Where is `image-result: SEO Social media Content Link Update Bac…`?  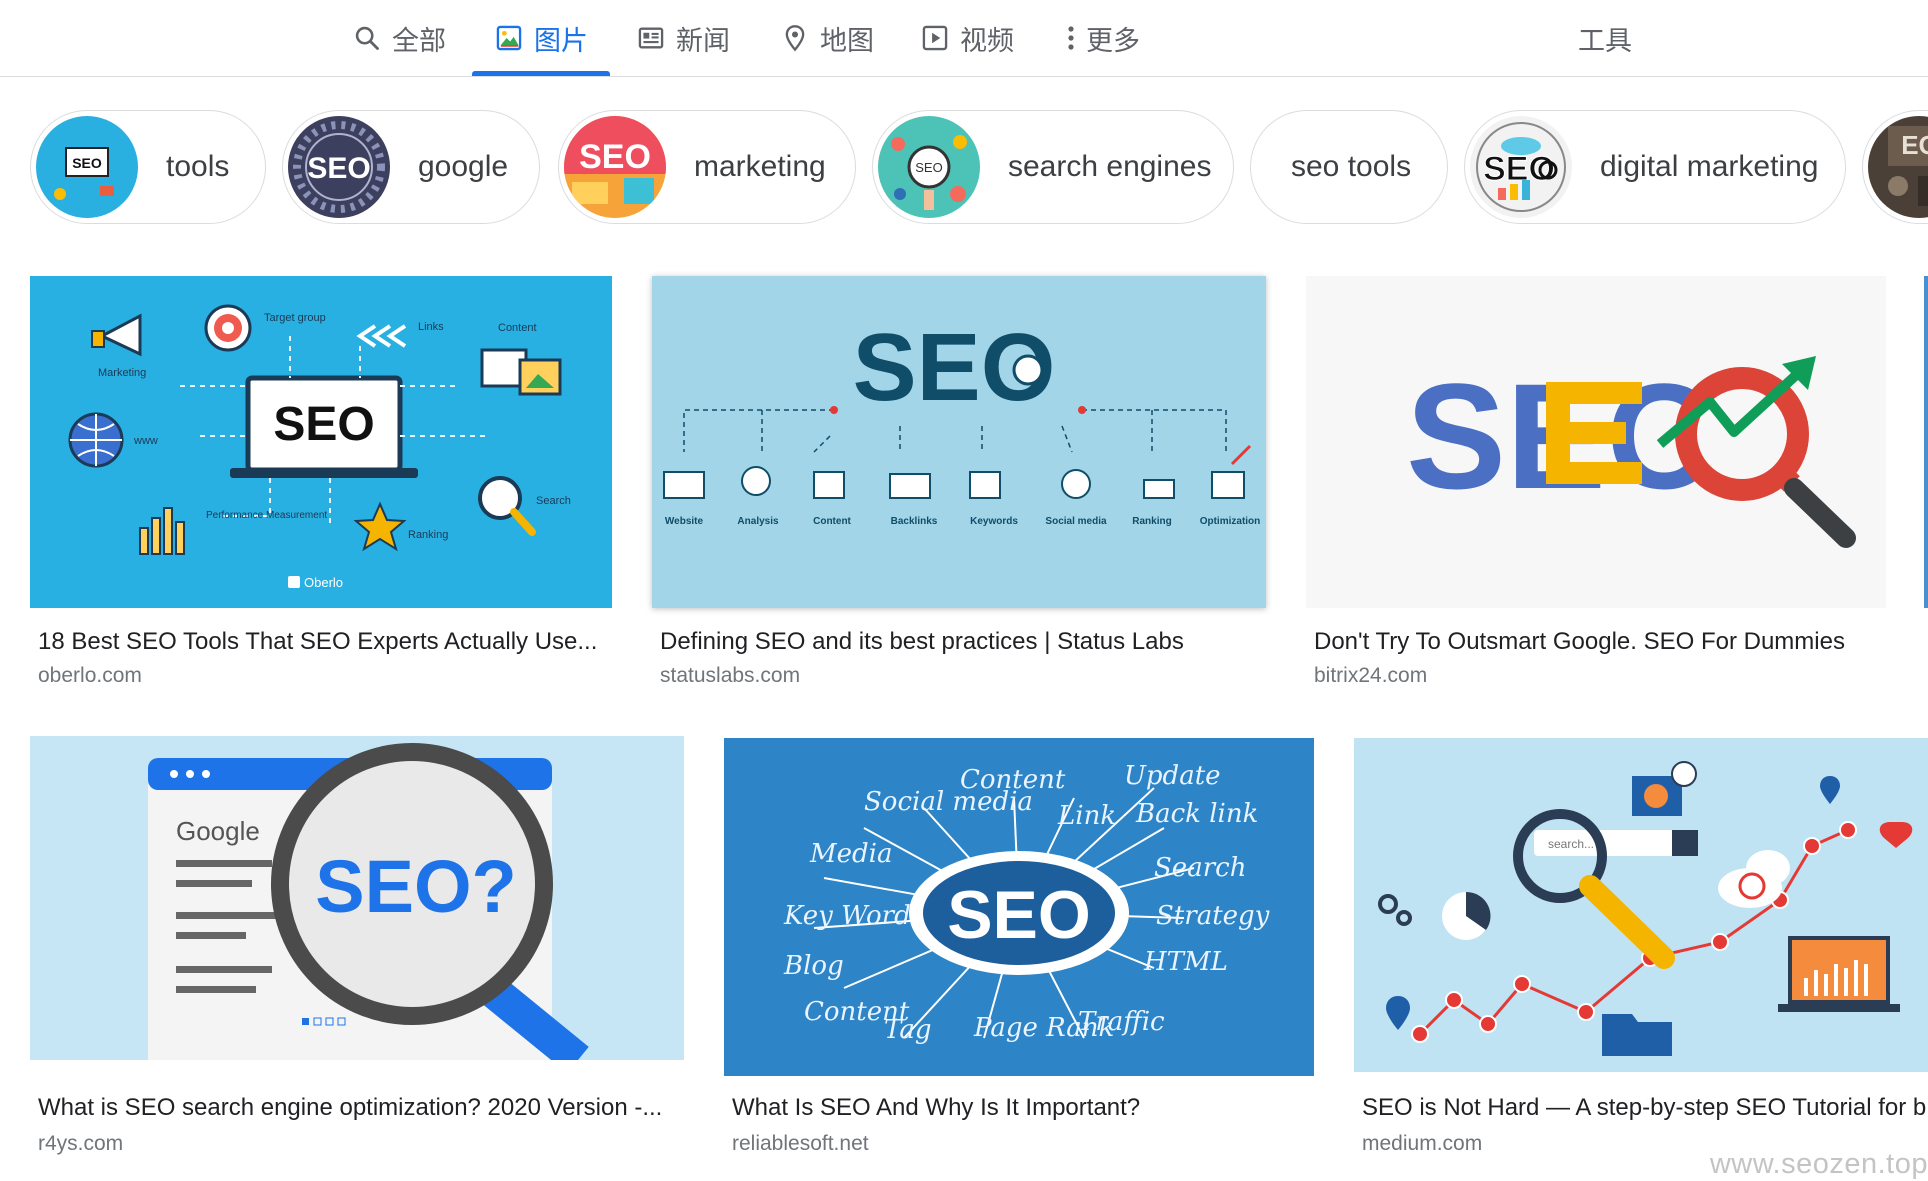 image-result: SEO Social media Content Link Update Bac… is located at coordinates (1019, 948).